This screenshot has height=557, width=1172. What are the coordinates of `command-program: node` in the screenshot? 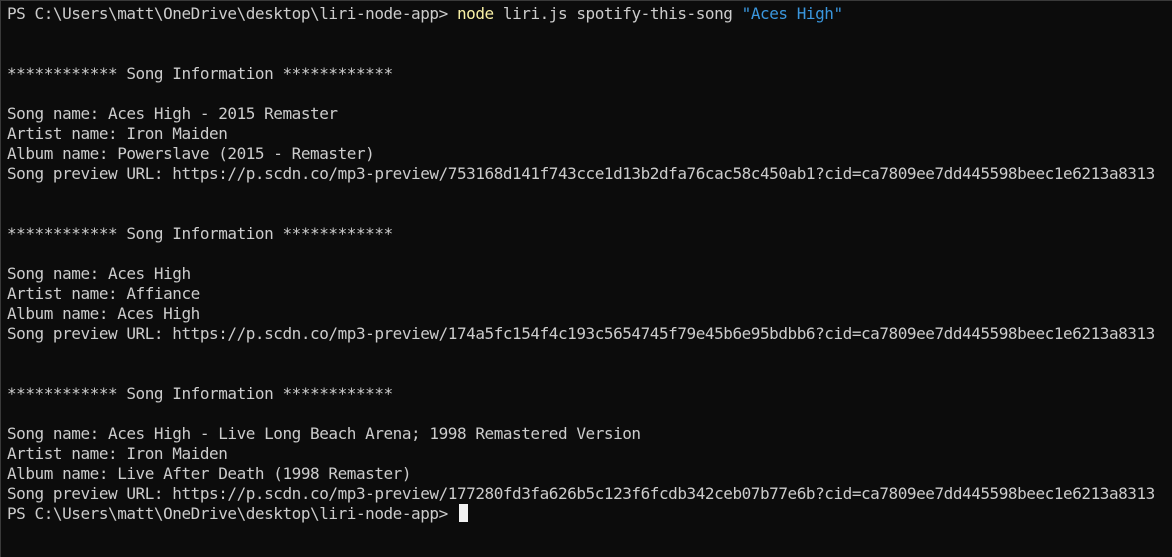 It's located at (475, 13).